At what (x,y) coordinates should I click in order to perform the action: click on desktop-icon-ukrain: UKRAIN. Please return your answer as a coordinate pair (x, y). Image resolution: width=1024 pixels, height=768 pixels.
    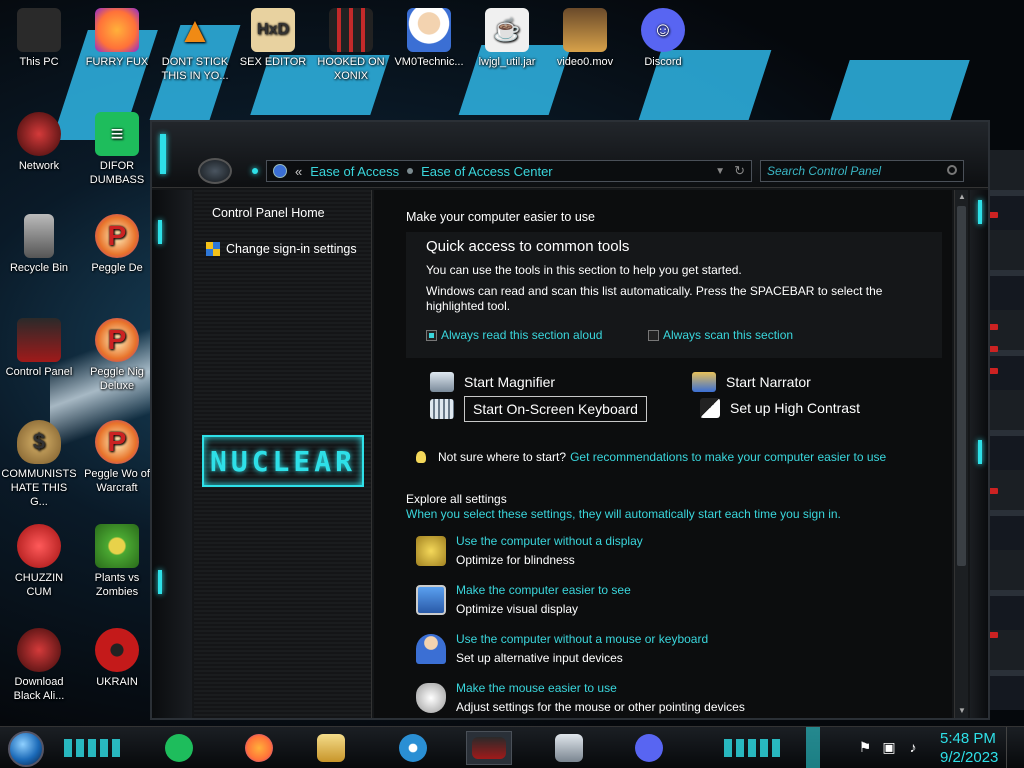
    Looking at the image, I should click on (117, 658).